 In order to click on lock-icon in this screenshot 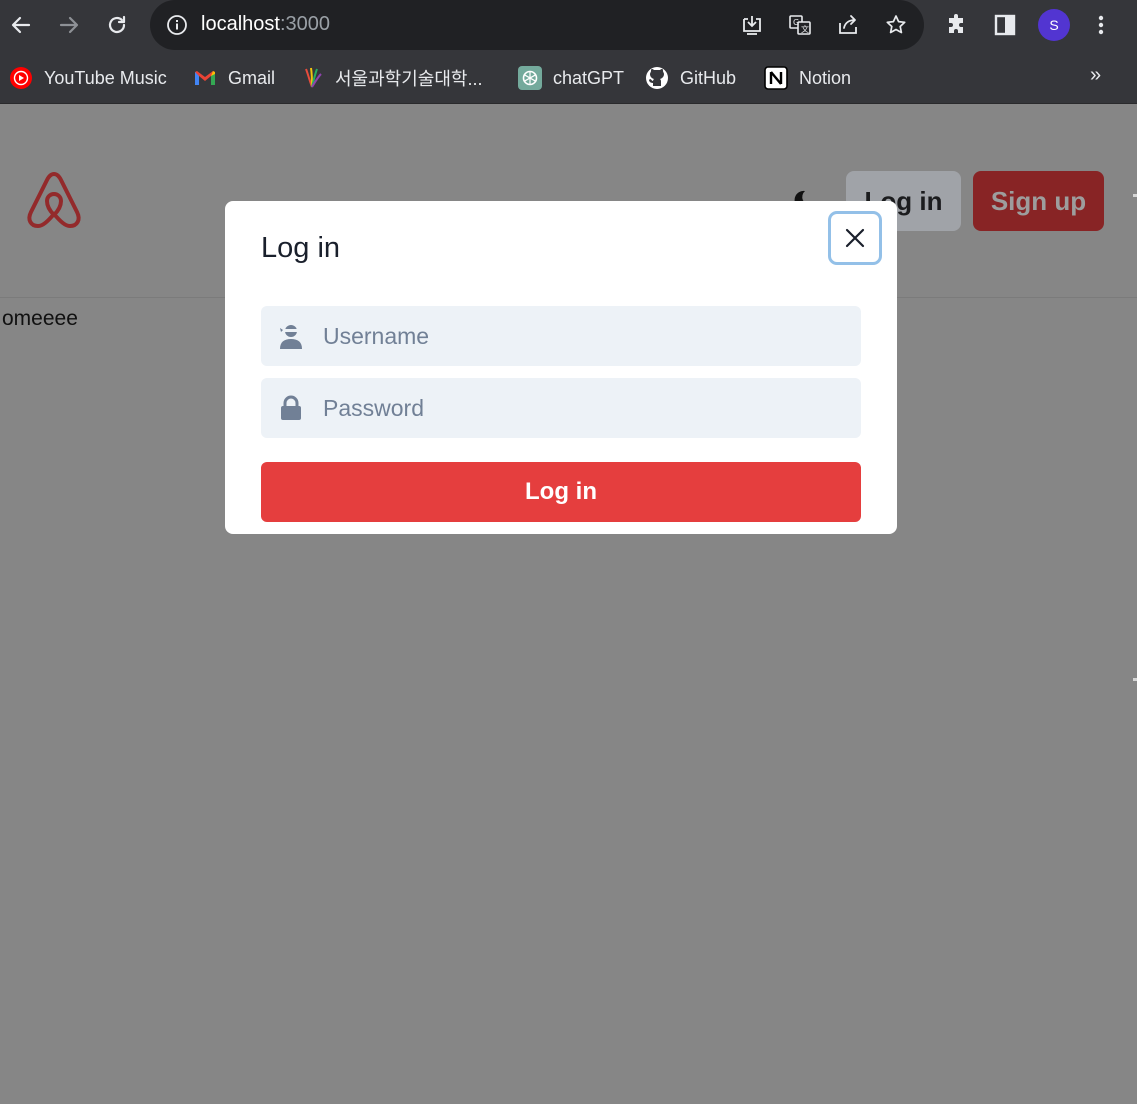, I will do `click(291, 408)`.